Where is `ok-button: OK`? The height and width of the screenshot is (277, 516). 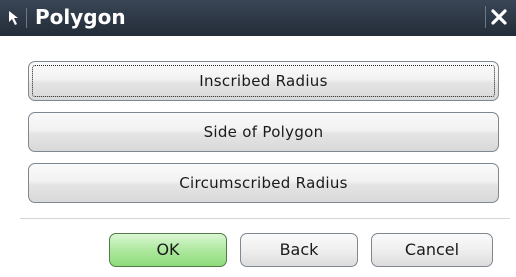
ok-button: OK is located at coordinates (168, 250).